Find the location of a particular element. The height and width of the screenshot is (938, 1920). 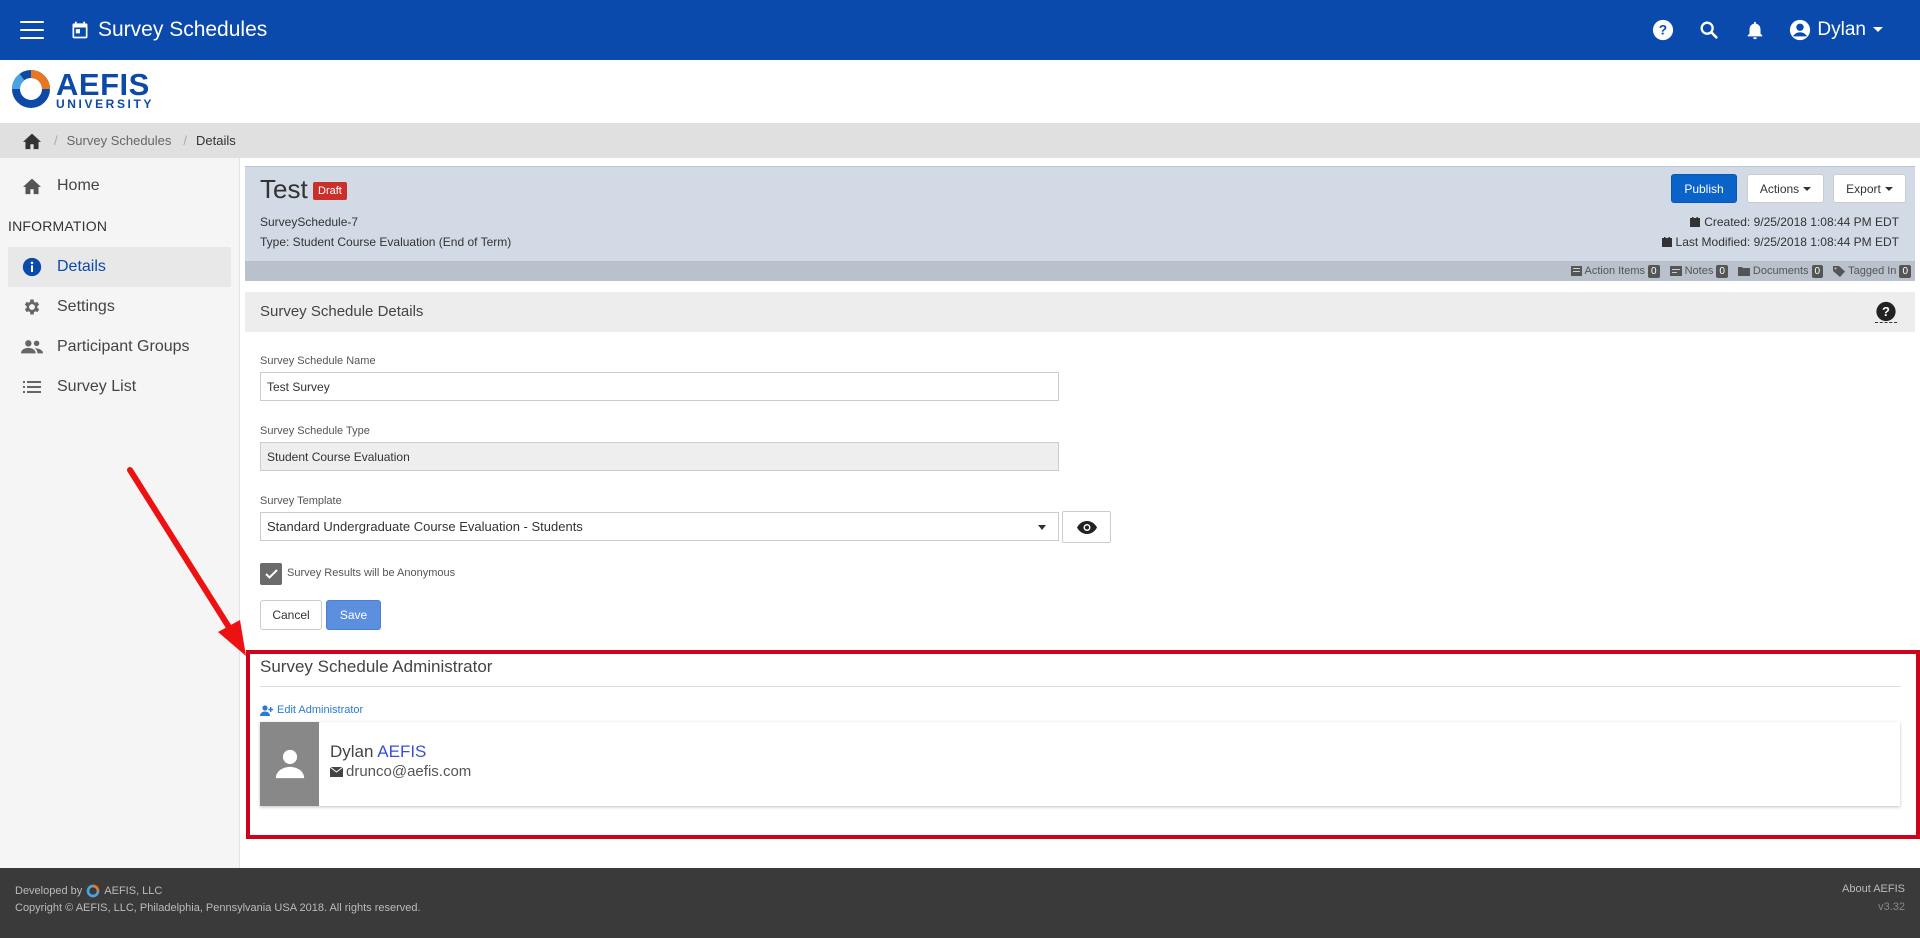

gear-icon is located at coordinates (32, 307).